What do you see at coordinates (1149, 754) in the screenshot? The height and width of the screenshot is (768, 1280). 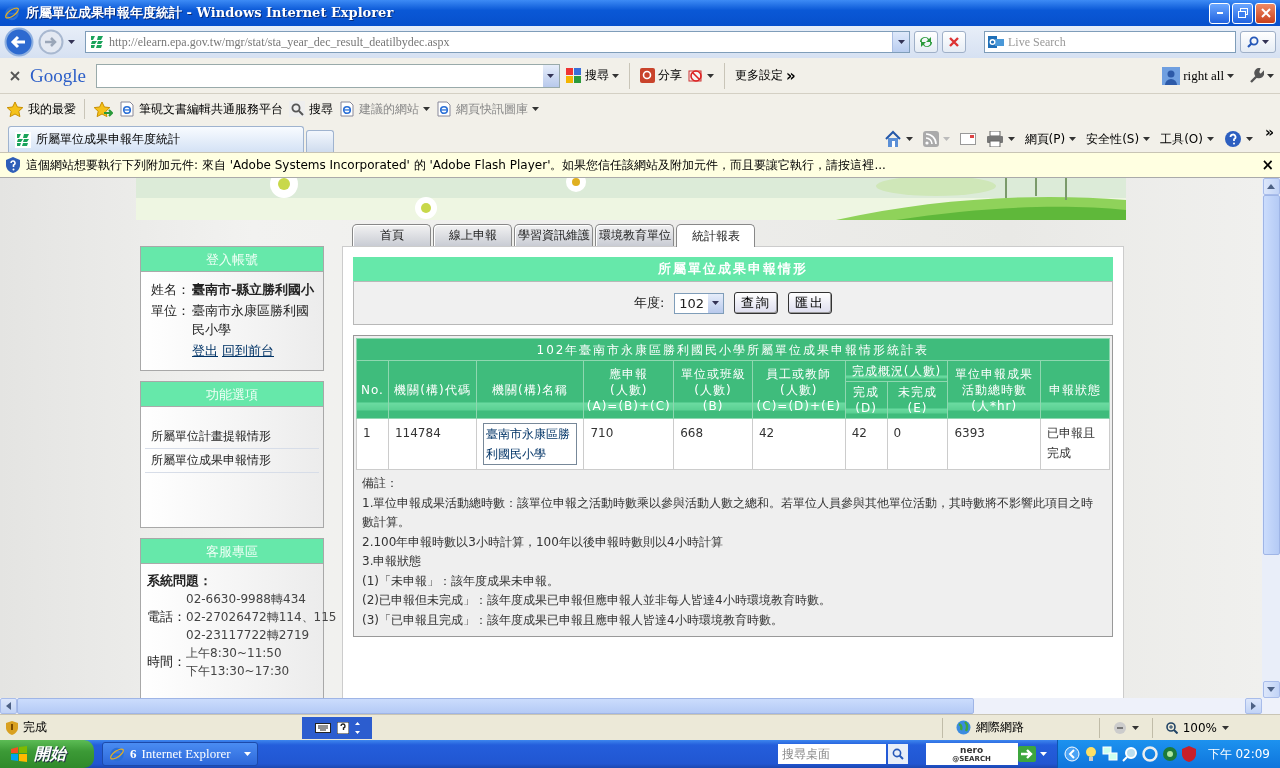 I see `sync-icon` at bounding box center [1149, 754].